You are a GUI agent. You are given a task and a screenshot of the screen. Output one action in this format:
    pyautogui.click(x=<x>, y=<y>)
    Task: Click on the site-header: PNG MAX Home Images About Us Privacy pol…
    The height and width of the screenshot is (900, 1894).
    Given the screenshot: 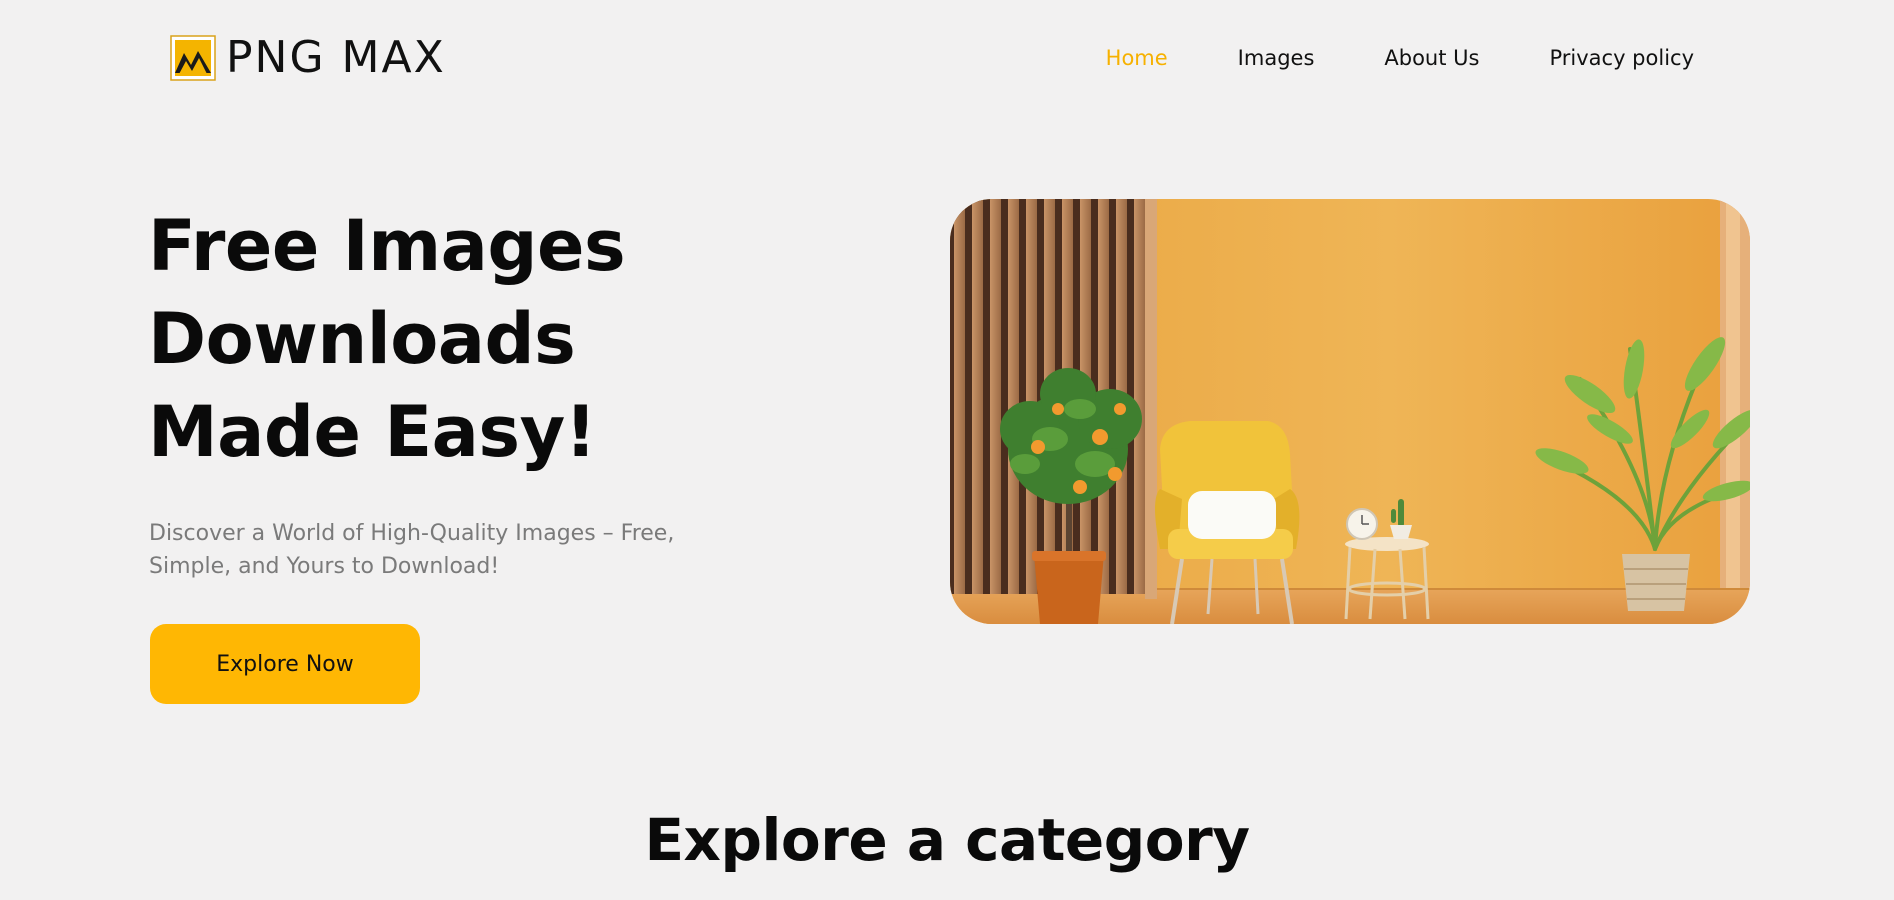 What is the action you would take?
    pyautogui.click(x=947, y=58)
    